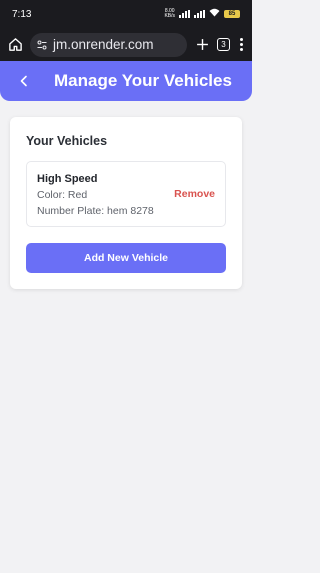 This screenshot has width=320, height=573. What do you see at coordinates (42, 45) in the screenshot?
I see `site-settings-icon` at bounding box center [42, 45].